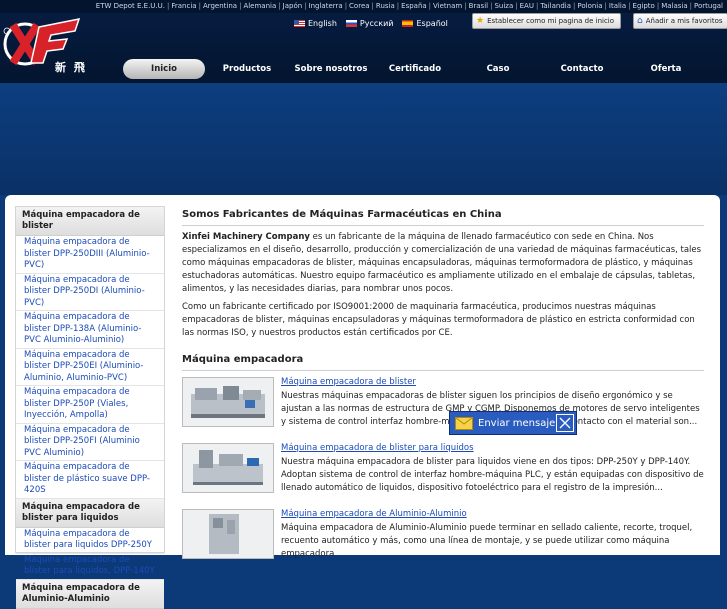 The image size is (727, 609). What do you see at coordinates (228, 402) in the screenshot?
I see `blister-machine-thumbnail` at bounding box center [228, 402].